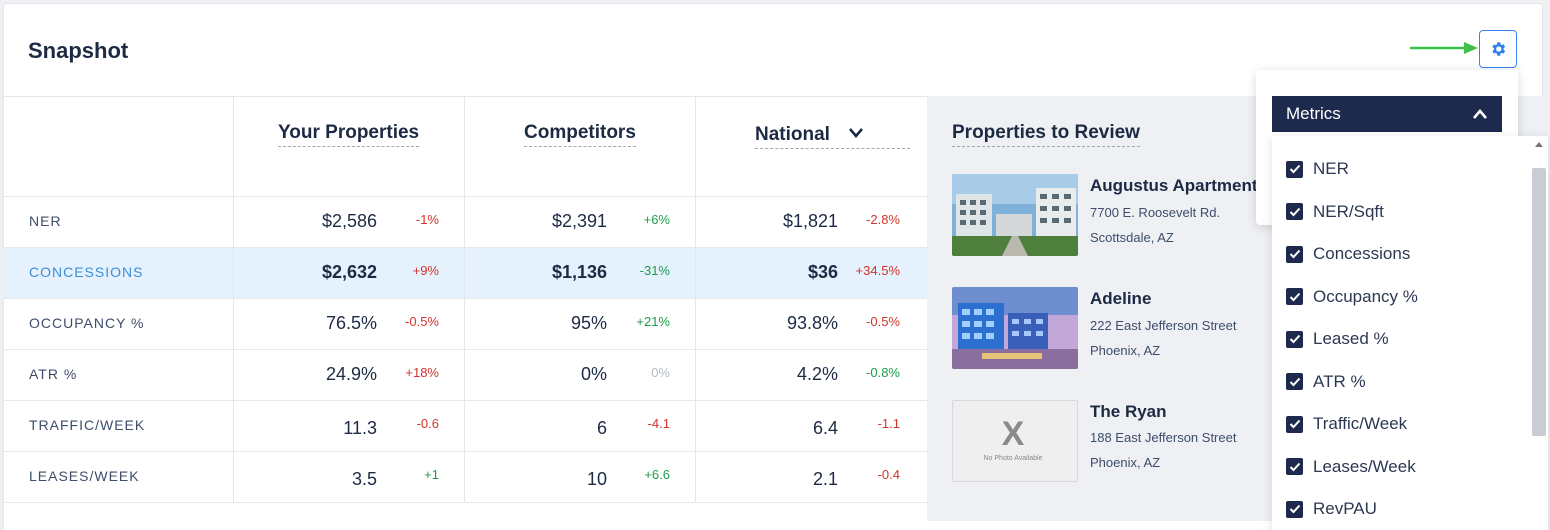 Image resolution: width=1550 pixels, height=530 pixels. I want to click on row-label: LEASES/WEEK, so click(84, 476).